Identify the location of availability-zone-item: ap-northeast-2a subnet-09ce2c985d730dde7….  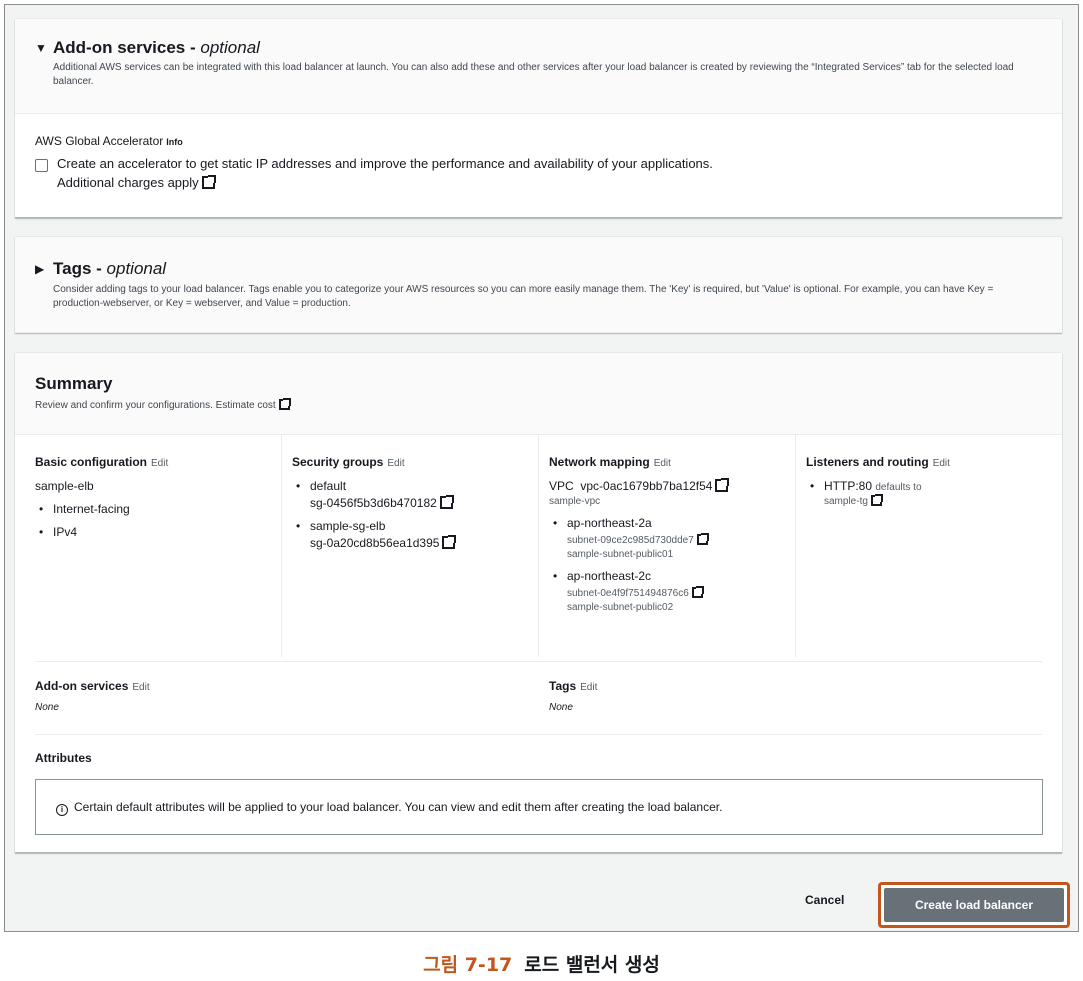
(671, 538).